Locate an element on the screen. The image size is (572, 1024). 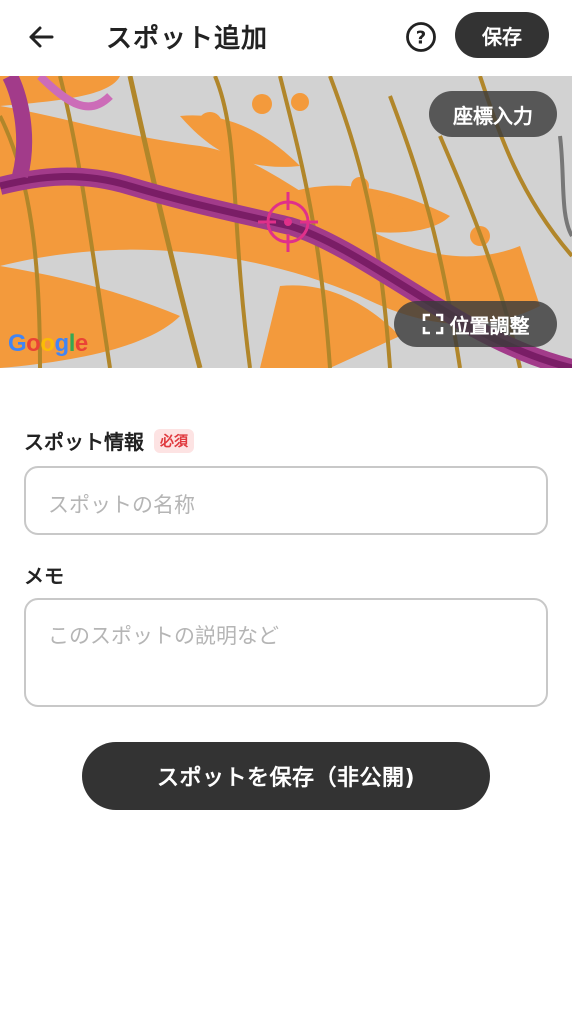
back-button is located at coordinates (41, 37).